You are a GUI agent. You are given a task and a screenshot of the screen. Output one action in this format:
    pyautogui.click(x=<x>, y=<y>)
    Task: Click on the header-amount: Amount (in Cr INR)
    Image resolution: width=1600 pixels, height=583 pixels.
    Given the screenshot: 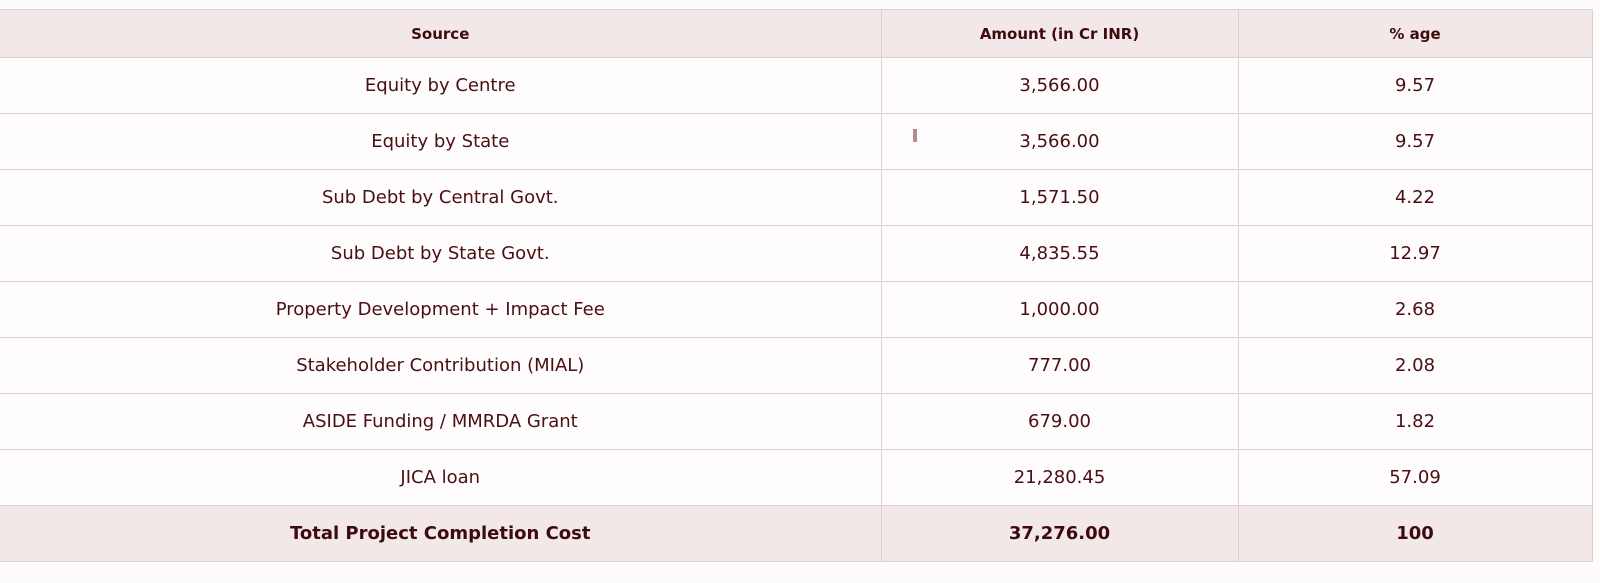 What is the action you would take?
    pyautogui.click(x=1059, y=33)
    